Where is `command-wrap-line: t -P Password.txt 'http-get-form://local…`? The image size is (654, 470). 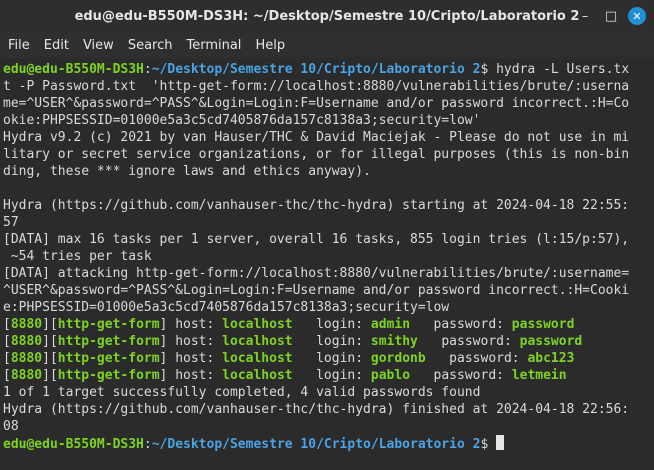
command-wrap-line: t -P Password.txt 'http-get-form://local… is located at coordinates (316, 86).